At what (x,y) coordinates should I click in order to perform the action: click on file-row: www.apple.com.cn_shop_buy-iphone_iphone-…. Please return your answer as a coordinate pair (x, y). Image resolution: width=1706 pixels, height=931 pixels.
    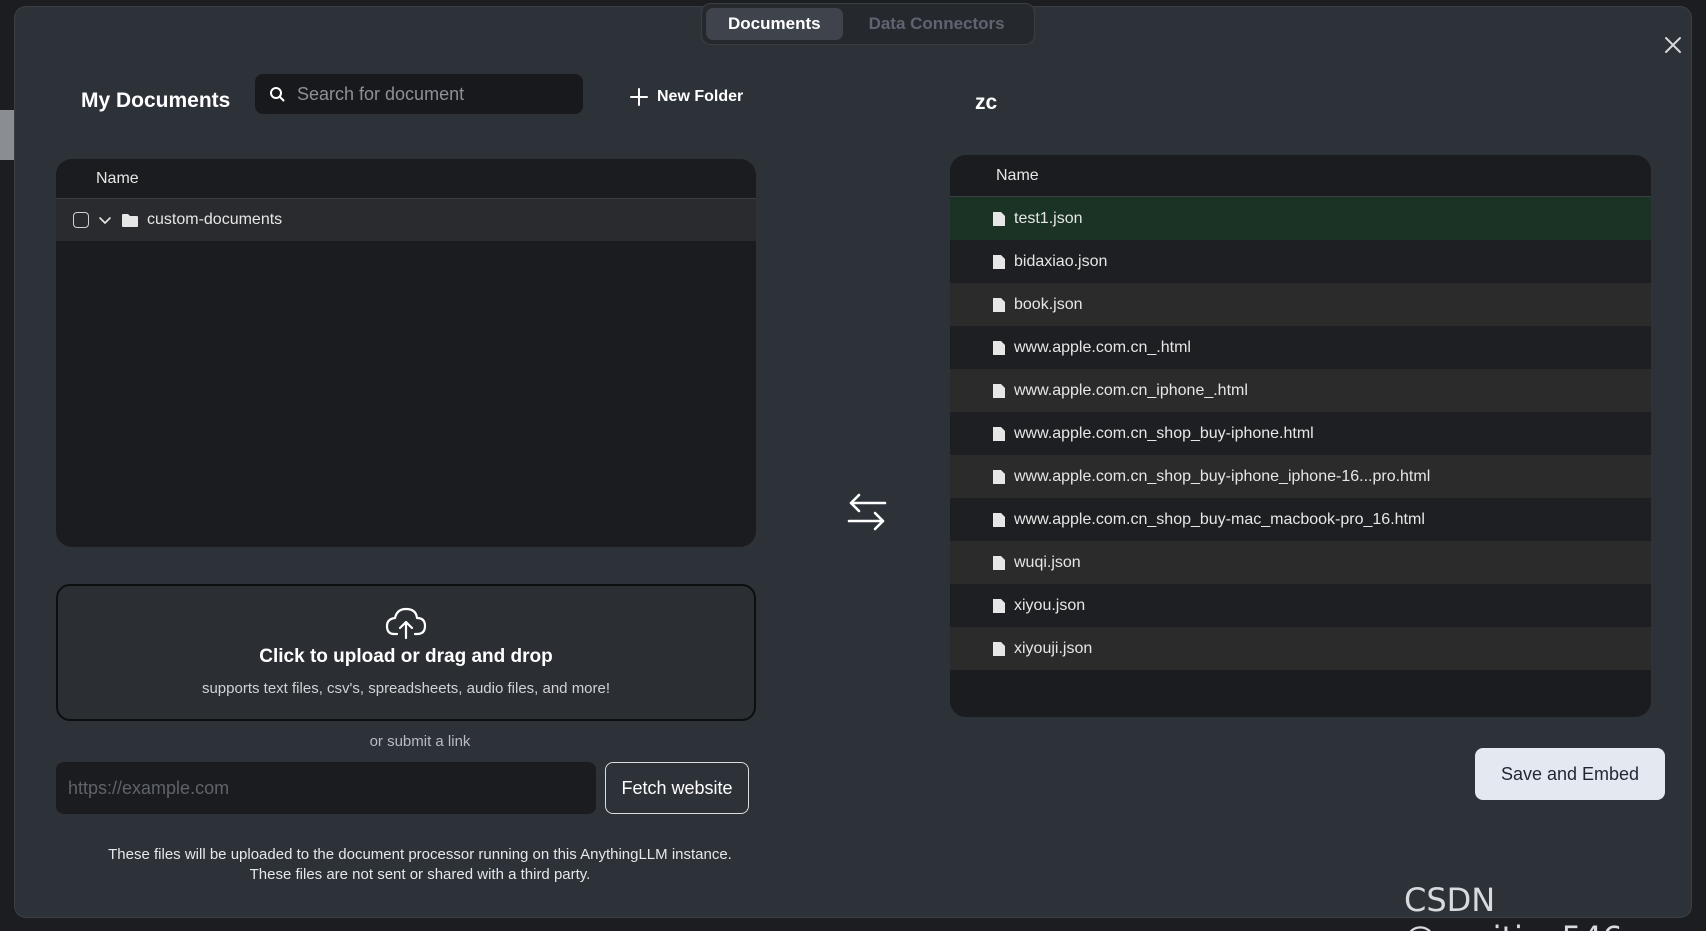
    Looking at the image, I should click on (1300, 476).